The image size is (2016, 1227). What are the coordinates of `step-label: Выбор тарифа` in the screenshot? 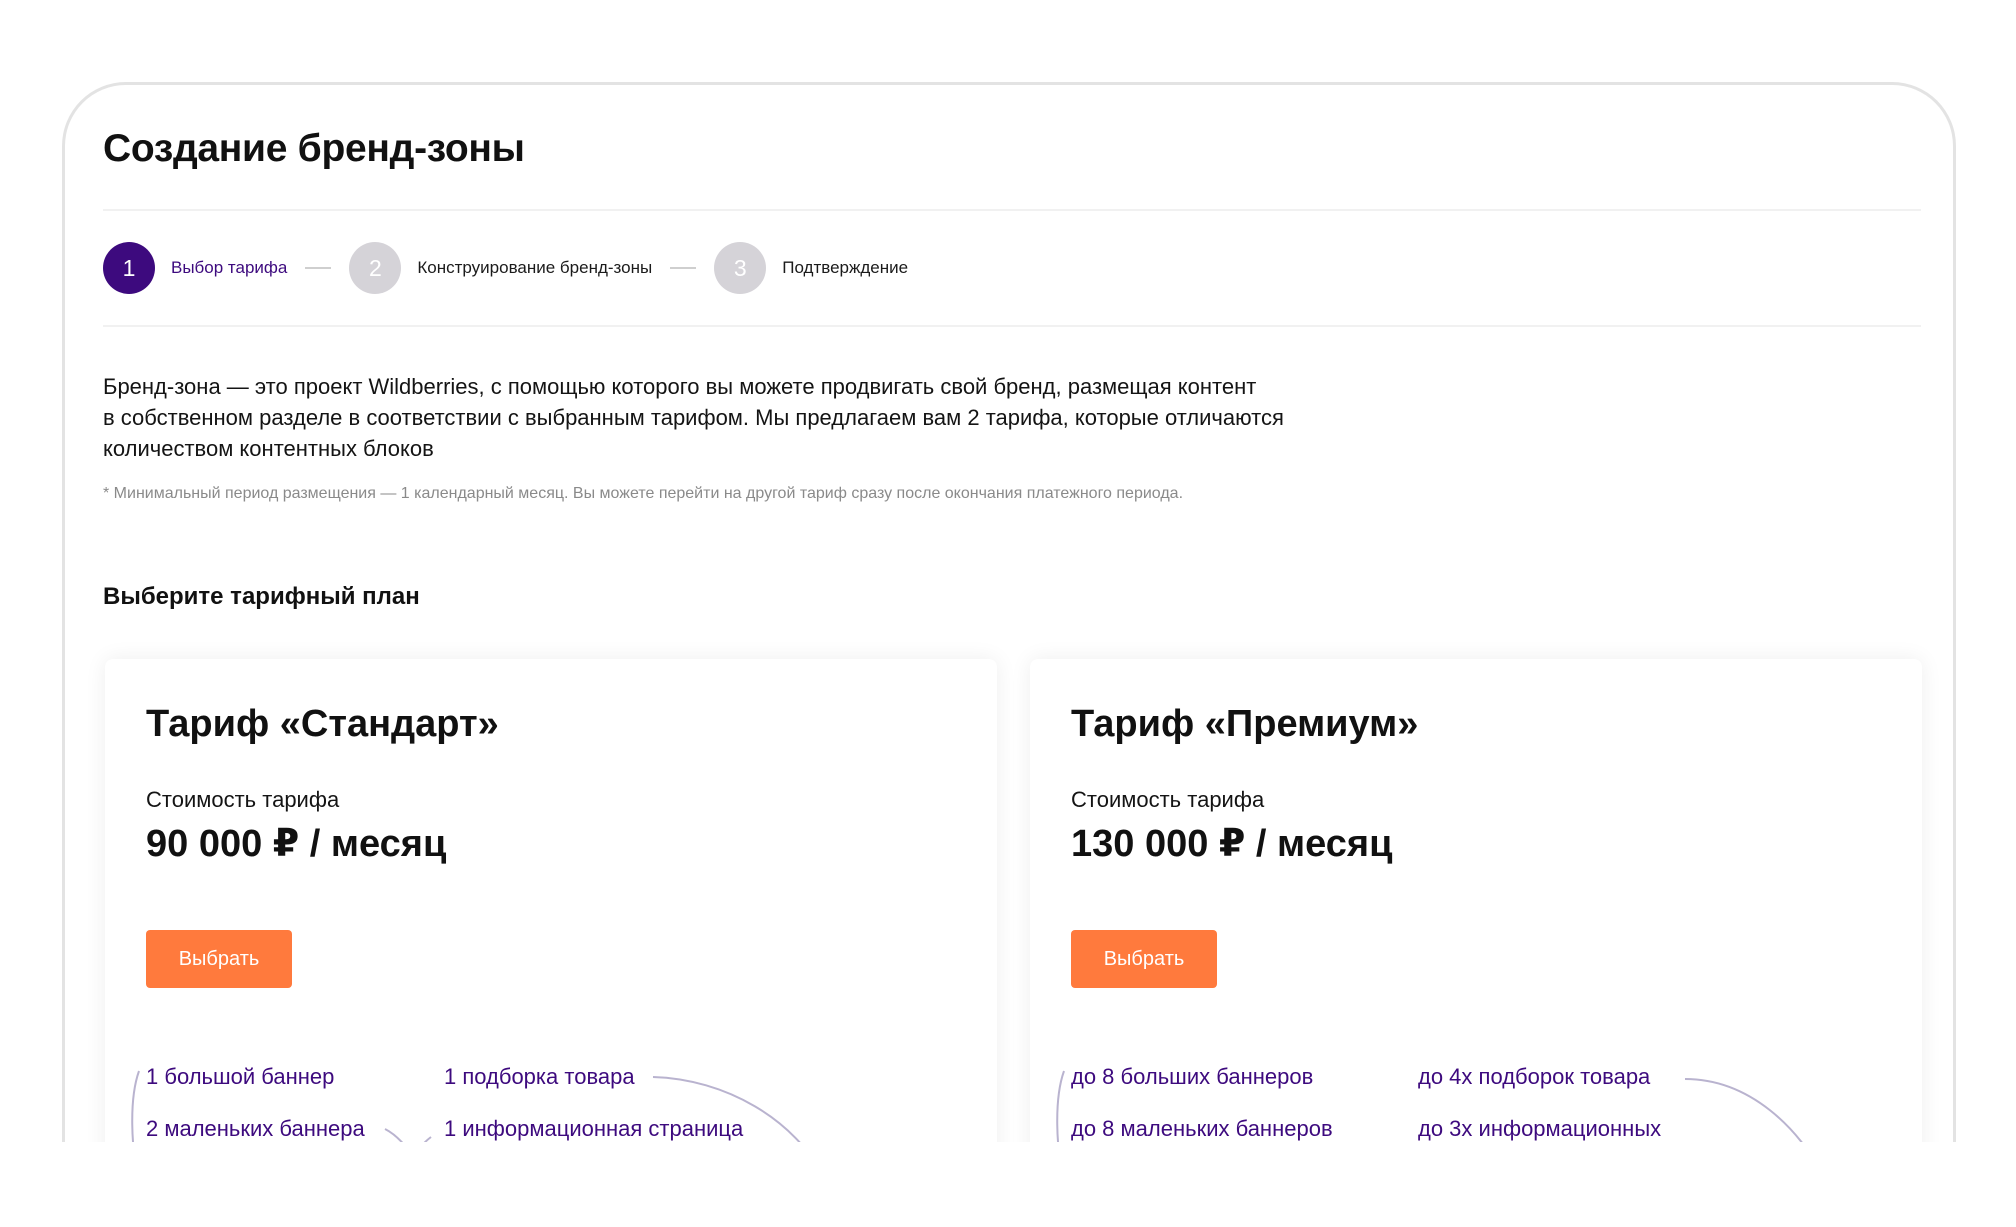 It's located at (229, 267).